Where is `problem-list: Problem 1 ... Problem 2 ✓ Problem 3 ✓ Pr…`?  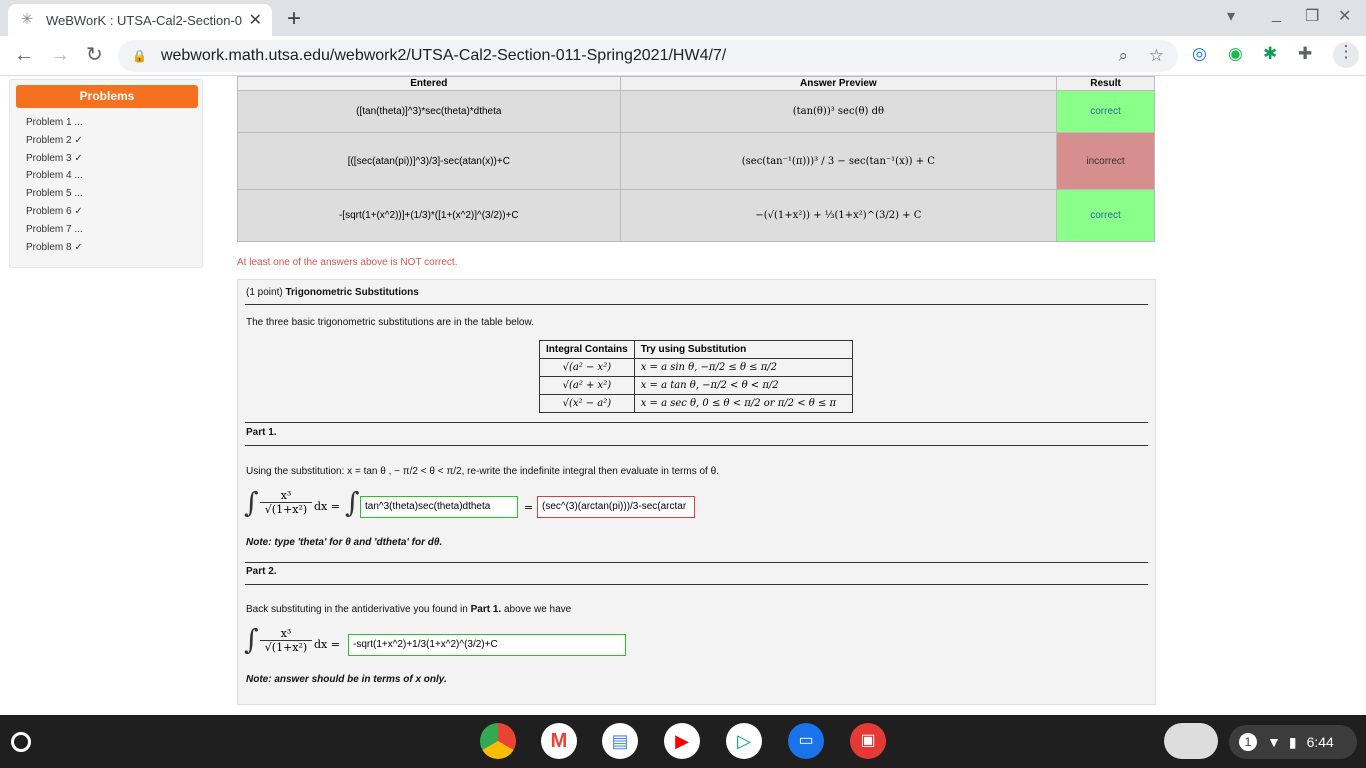
problem-list: Problem 1 ... Problem 2 ✓ Problem 3 ✓ Pr… is located at coordinates (54, 188).